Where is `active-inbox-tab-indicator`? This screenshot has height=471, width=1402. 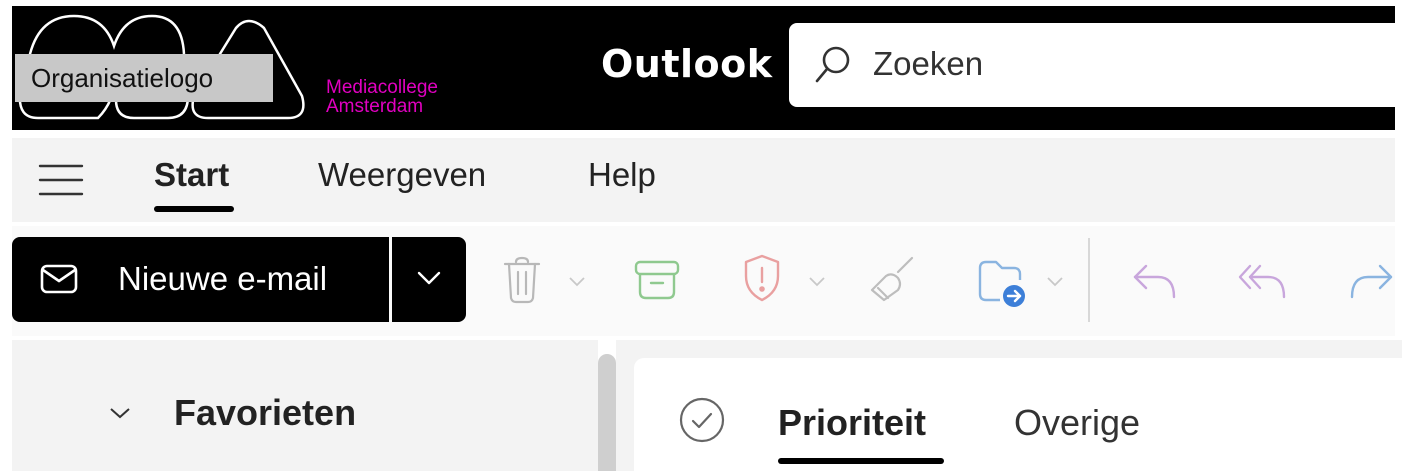 active-inbox-tab-indicator is located at coordinates (861, 461).